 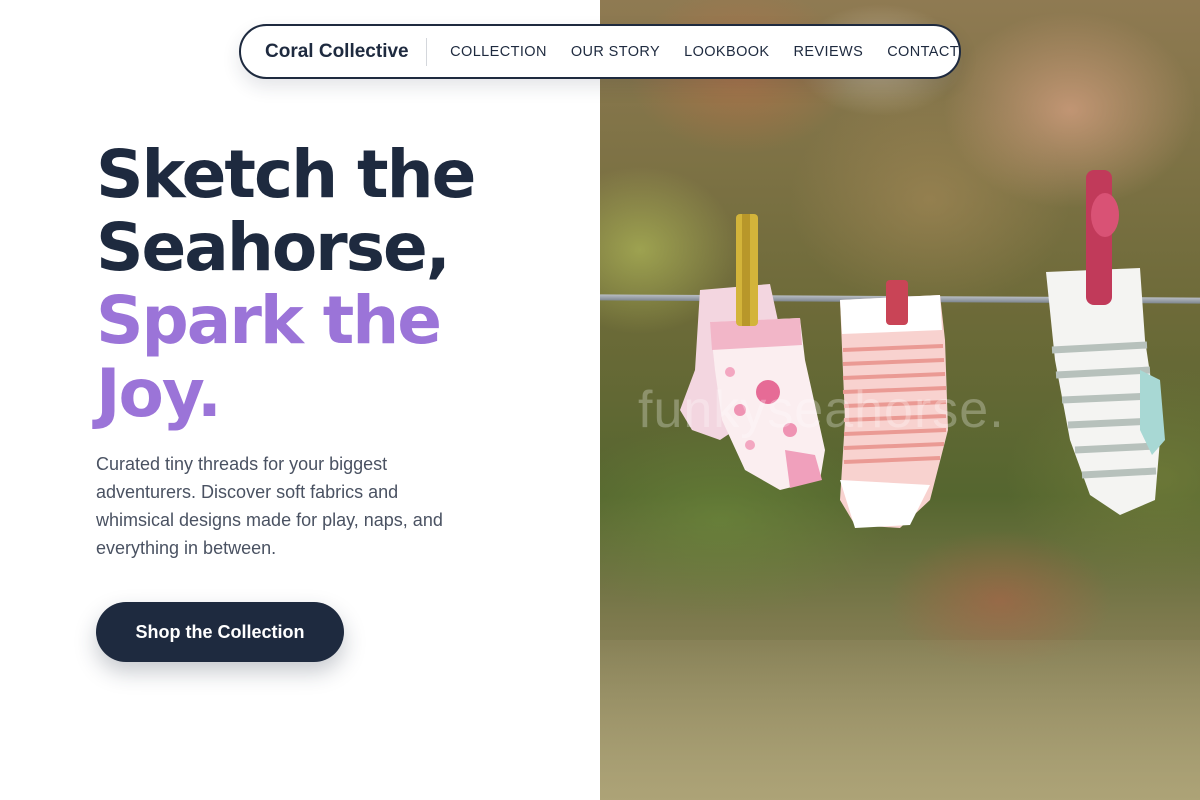 What do you see at coordinates (159, 393) in the screenshot?
I see `headline-line-4: Joy.` at bounding box center [159, 393].